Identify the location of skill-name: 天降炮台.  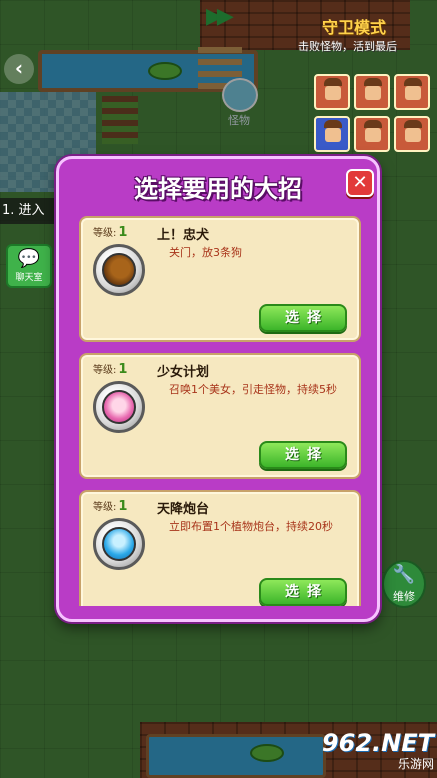
(183, 509).